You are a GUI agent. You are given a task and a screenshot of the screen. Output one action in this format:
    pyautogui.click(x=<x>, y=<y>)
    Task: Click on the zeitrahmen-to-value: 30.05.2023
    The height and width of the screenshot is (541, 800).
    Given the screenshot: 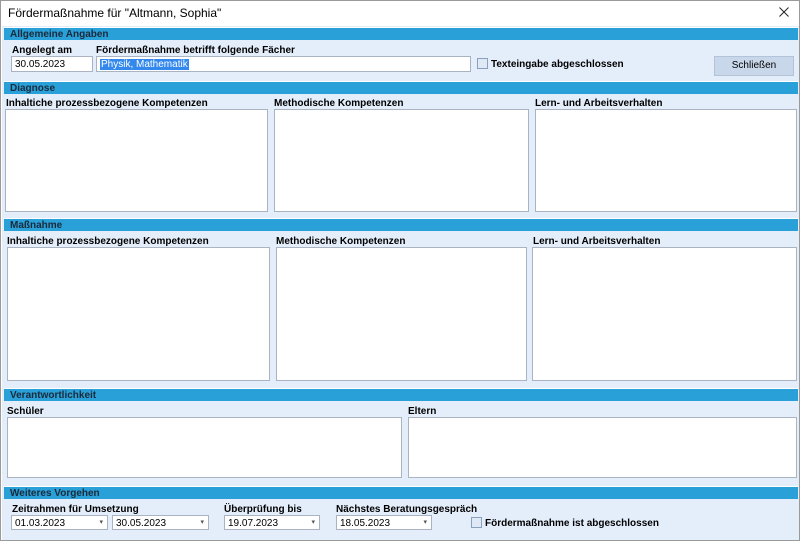 What is the action you would take?
    pyautogui.click(x=141, y=523)
    